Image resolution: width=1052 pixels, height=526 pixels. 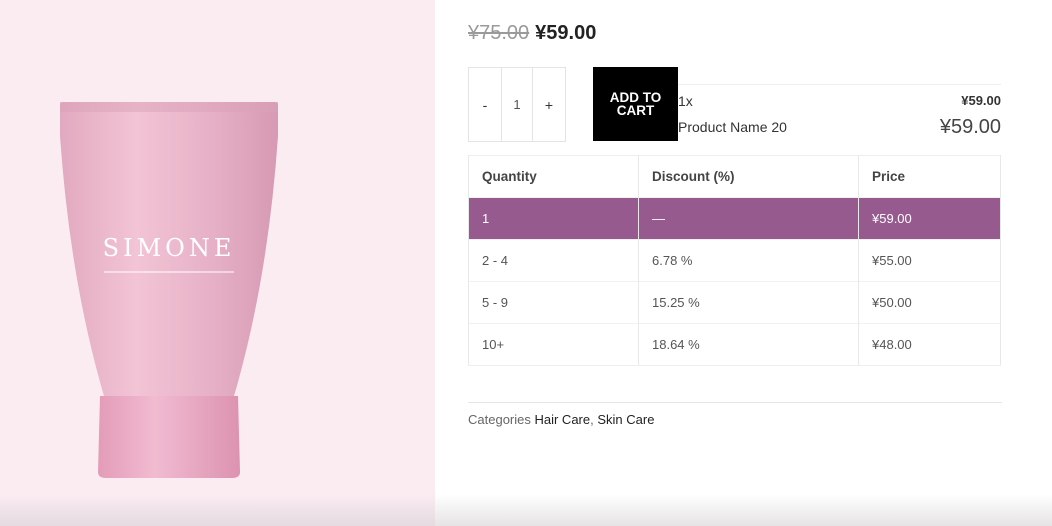 What do you see at coordinates (929, 260) in the screenshot?
I see `row-price: ¥55.00` at bounding box center [929, 260].